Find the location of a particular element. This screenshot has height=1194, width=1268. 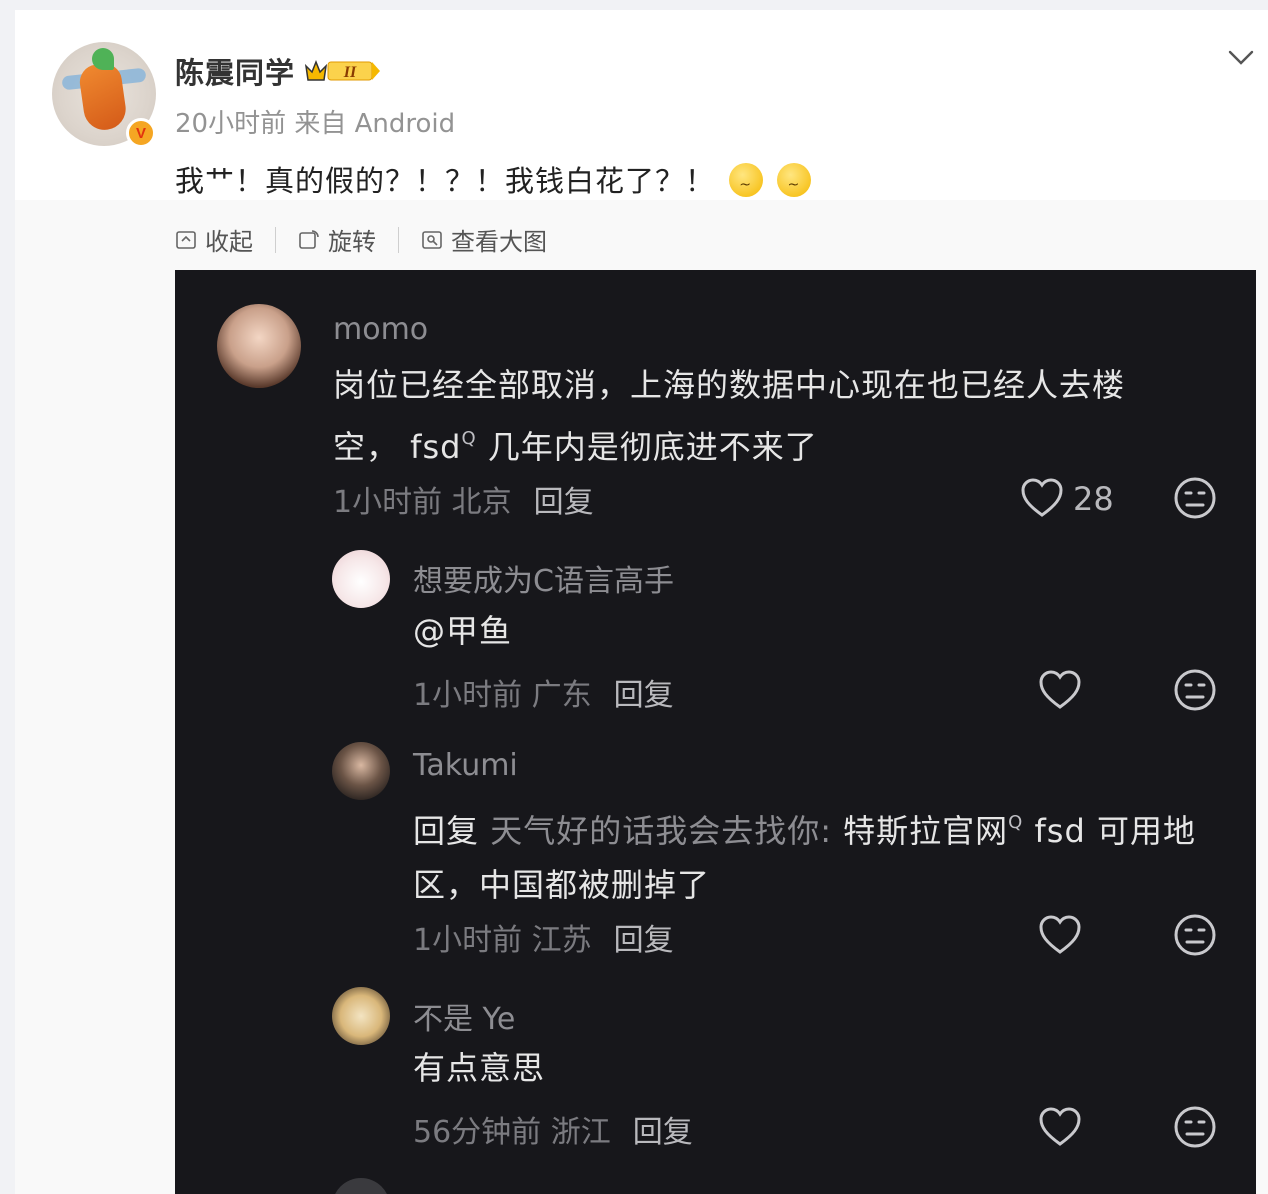

comment-line: 回复 天气好的话我会去找你: 特斯拉官网Q fsd 可用地 is located at coordinates (804, 827).